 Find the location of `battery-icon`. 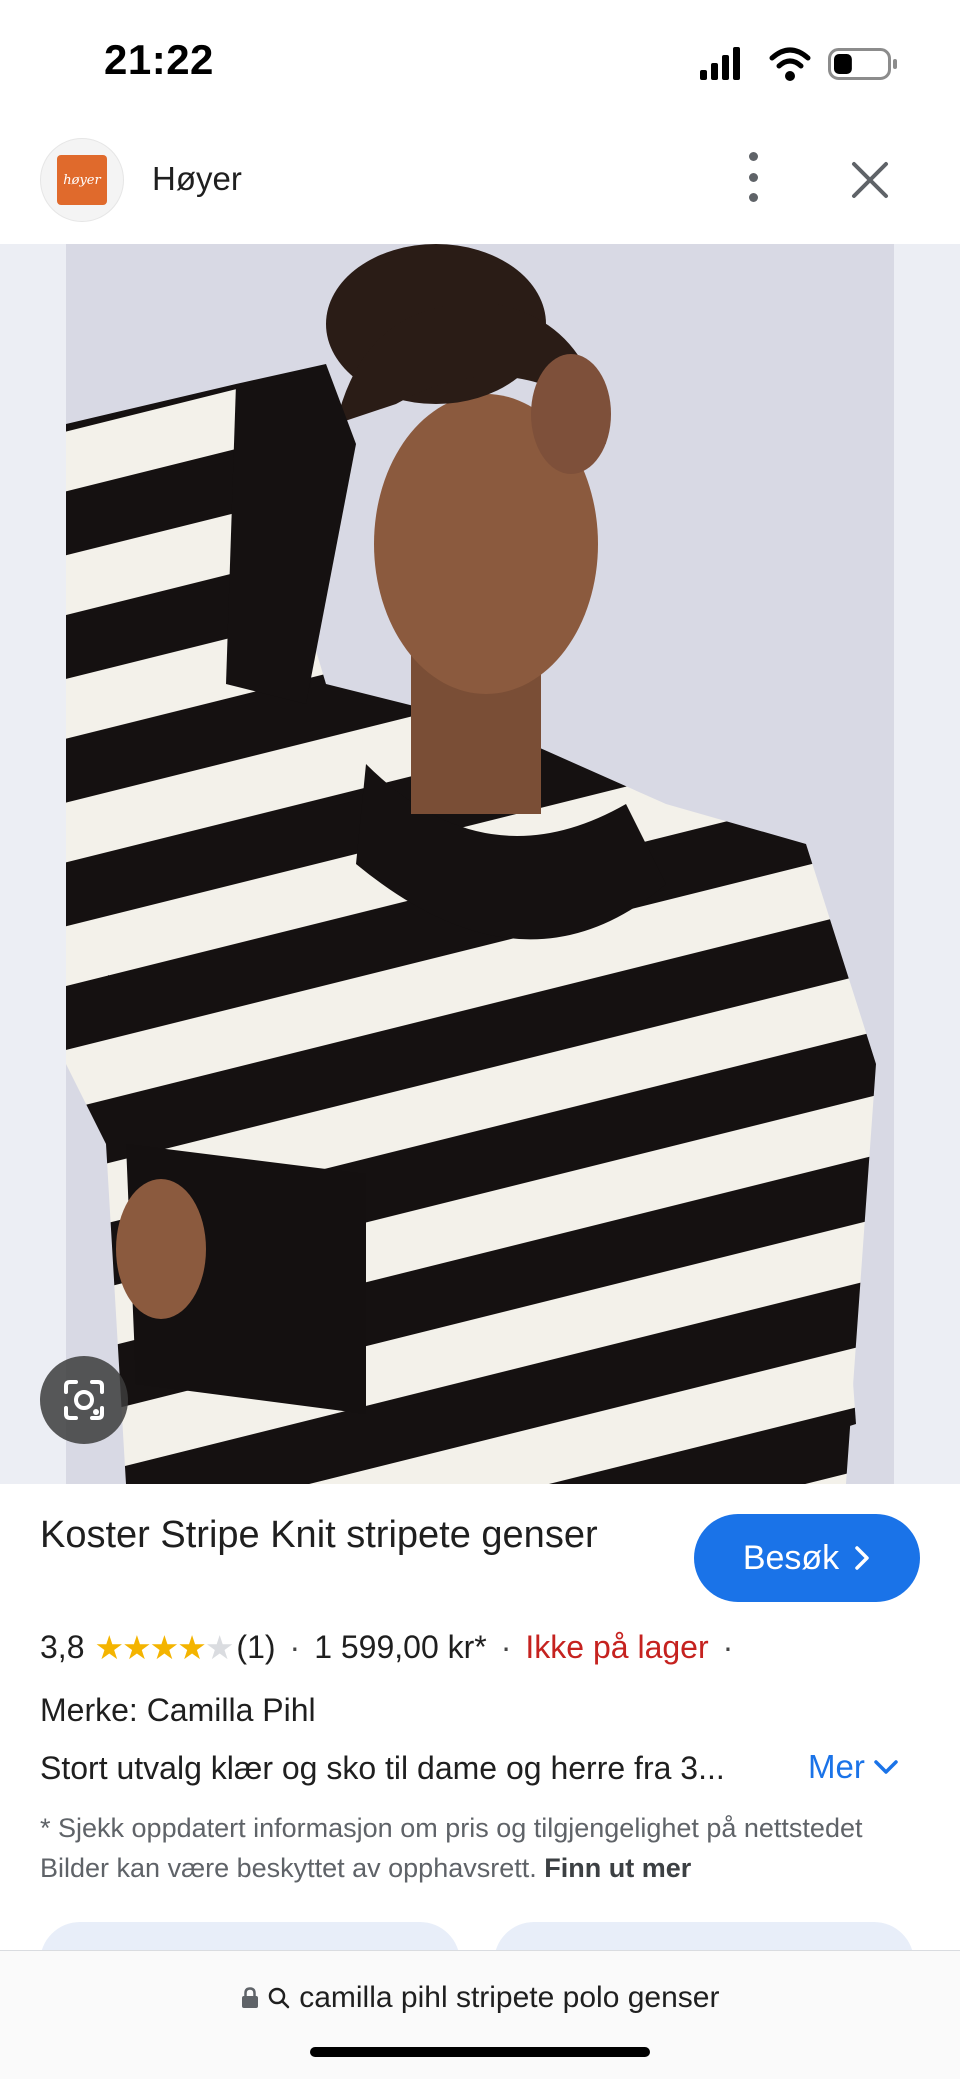

battery-icon is located at coordinates (862, 64).